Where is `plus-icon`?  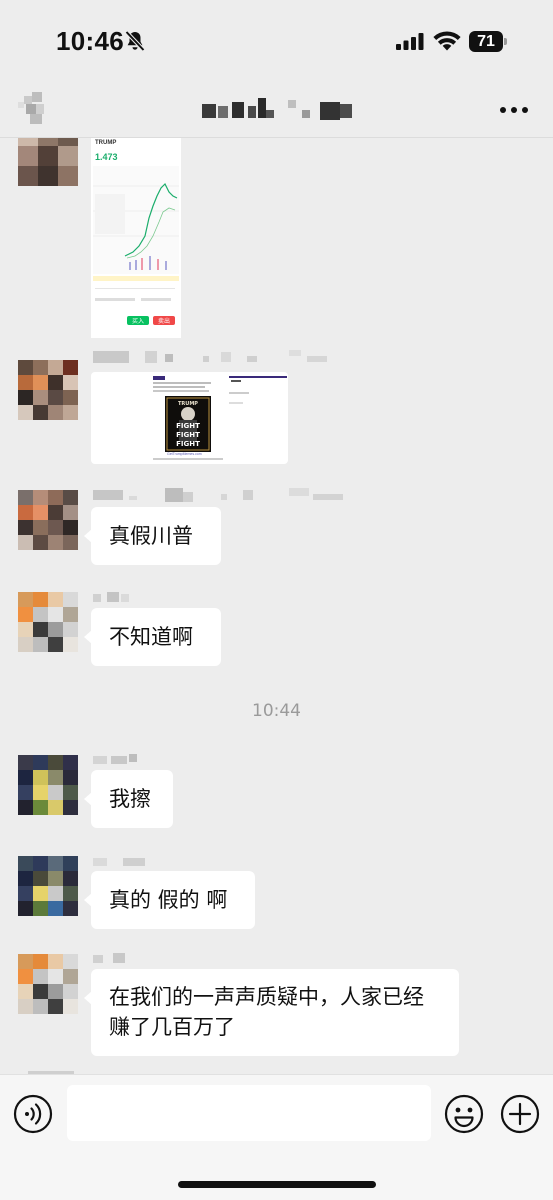 plus-icon is located at coordinates (520, 1114).